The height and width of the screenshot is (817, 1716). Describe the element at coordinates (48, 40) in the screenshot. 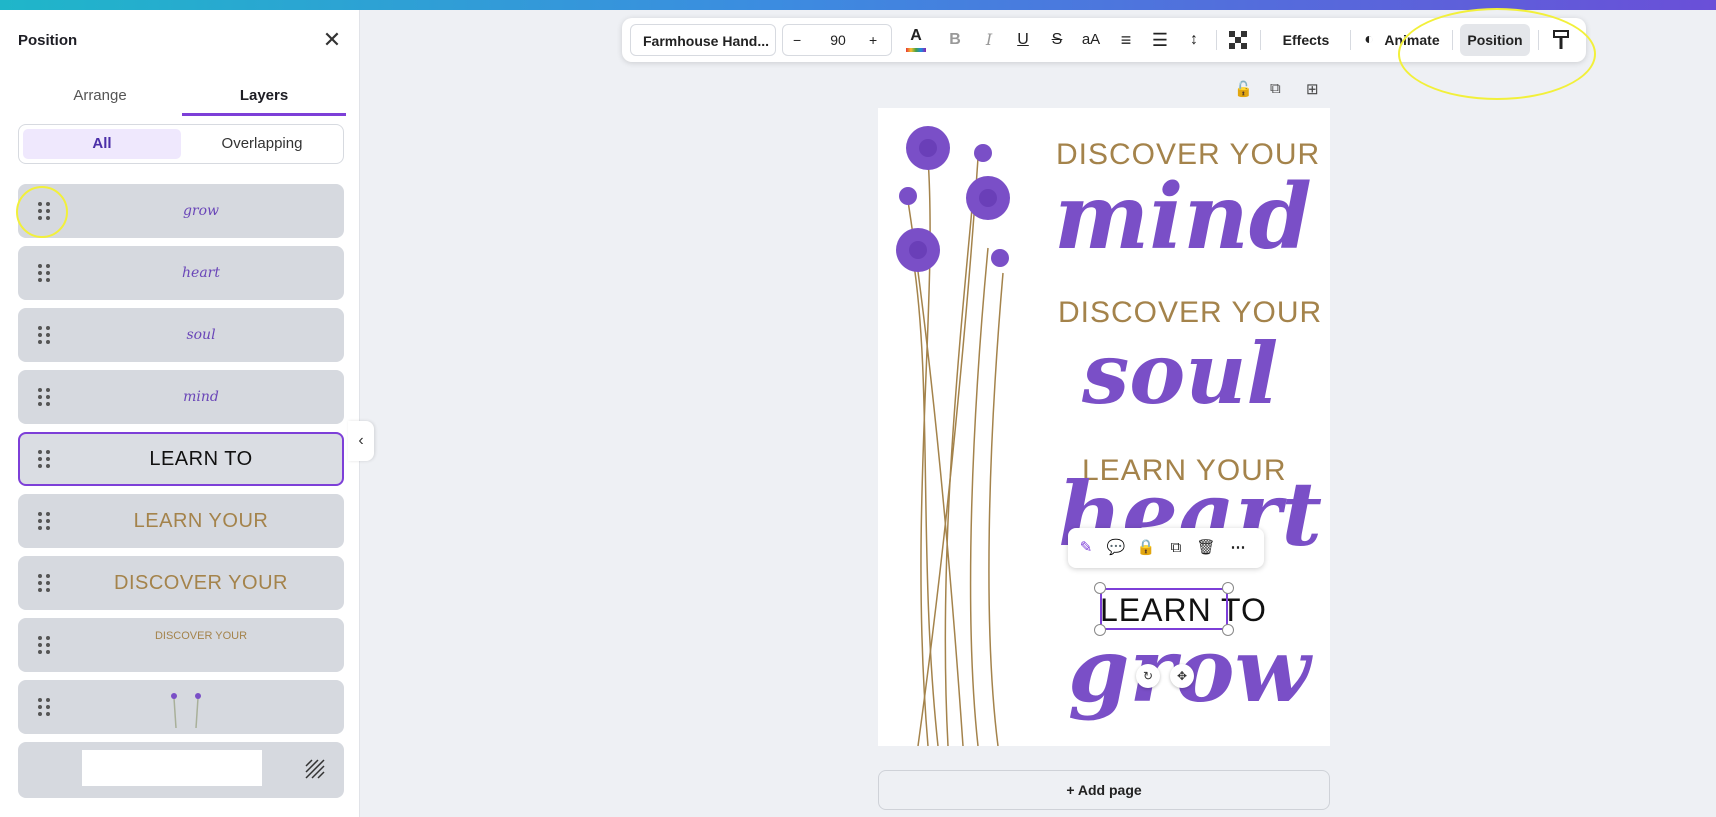

I see `panel-title: Position` at that location.